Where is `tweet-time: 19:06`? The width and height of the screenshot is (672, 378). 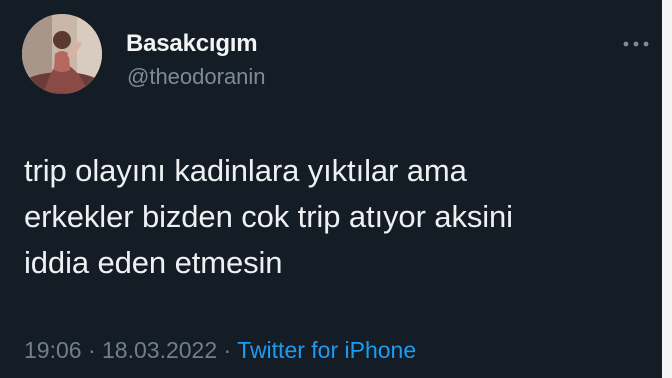 tweet-time: 19:06 is located at coordinates (53, 350).